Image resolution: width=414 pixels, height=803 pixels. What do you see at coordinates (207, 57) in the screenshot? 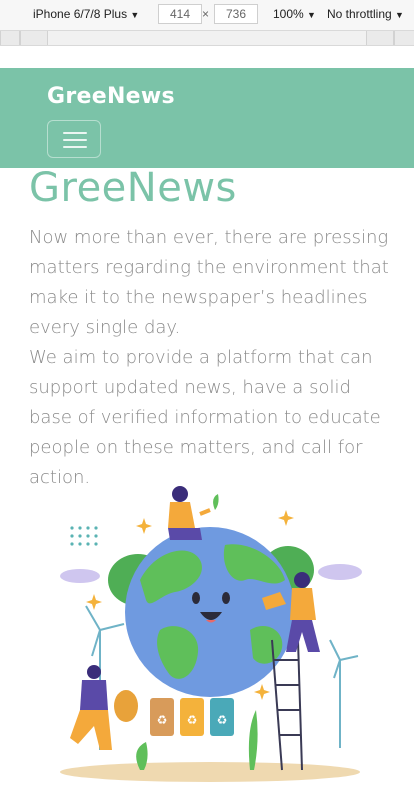
I see `viewport-top-spacer` at bounding box center [207, 57].